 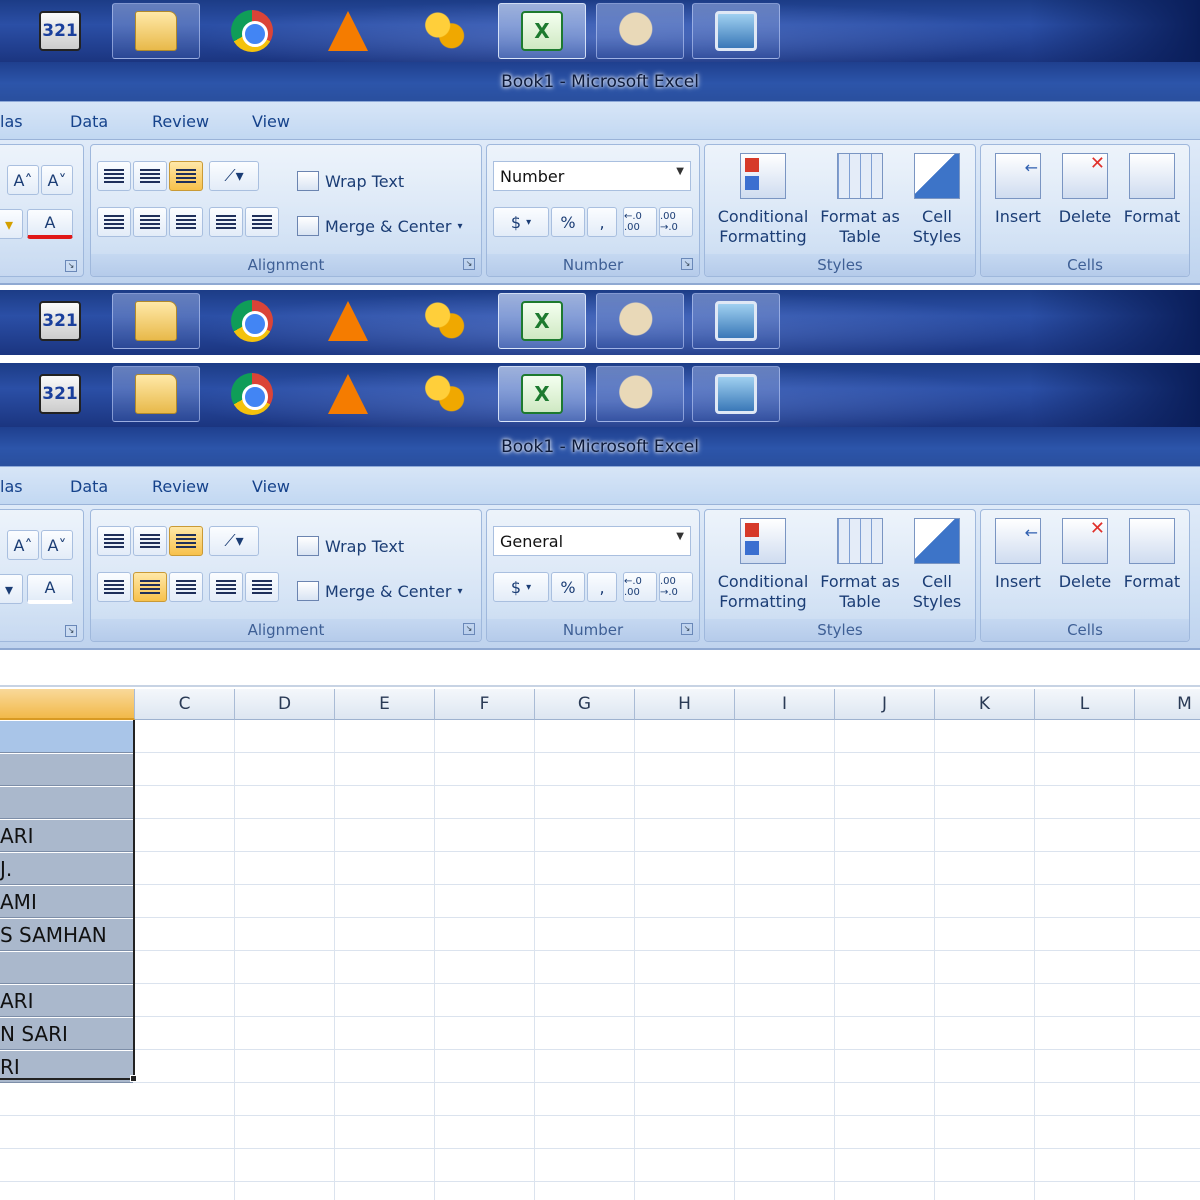 What do you see at coordinates (133, 1078) in the screenshot?
I see `fill-handle` at bounding box center [133, 1078].